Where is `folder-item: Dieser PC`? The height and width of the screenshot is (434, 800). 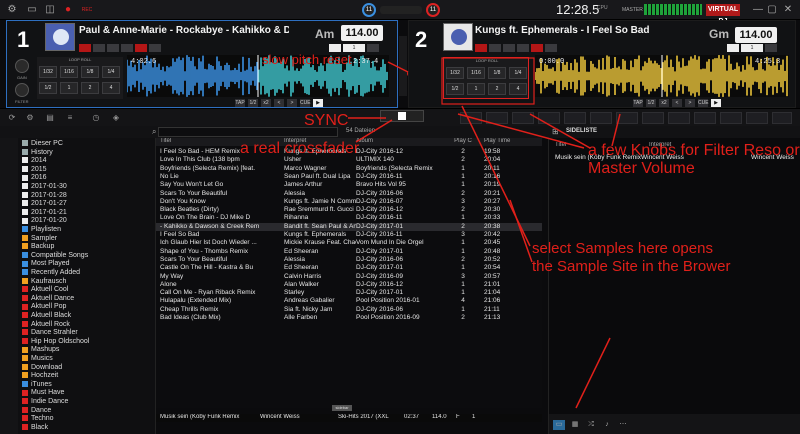
folder-item: Dieser PC is located at coordinates (42, 144).